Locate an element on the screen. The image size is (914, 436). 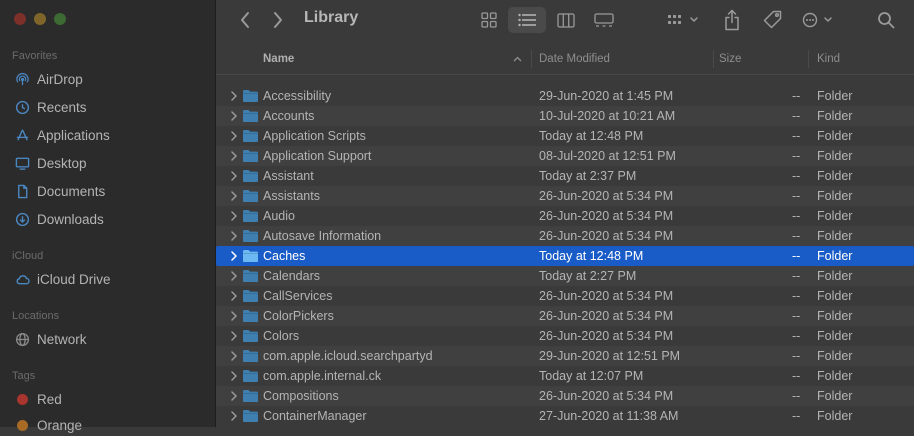
column-header-kind: Kind is located at coordinates (828, 59).